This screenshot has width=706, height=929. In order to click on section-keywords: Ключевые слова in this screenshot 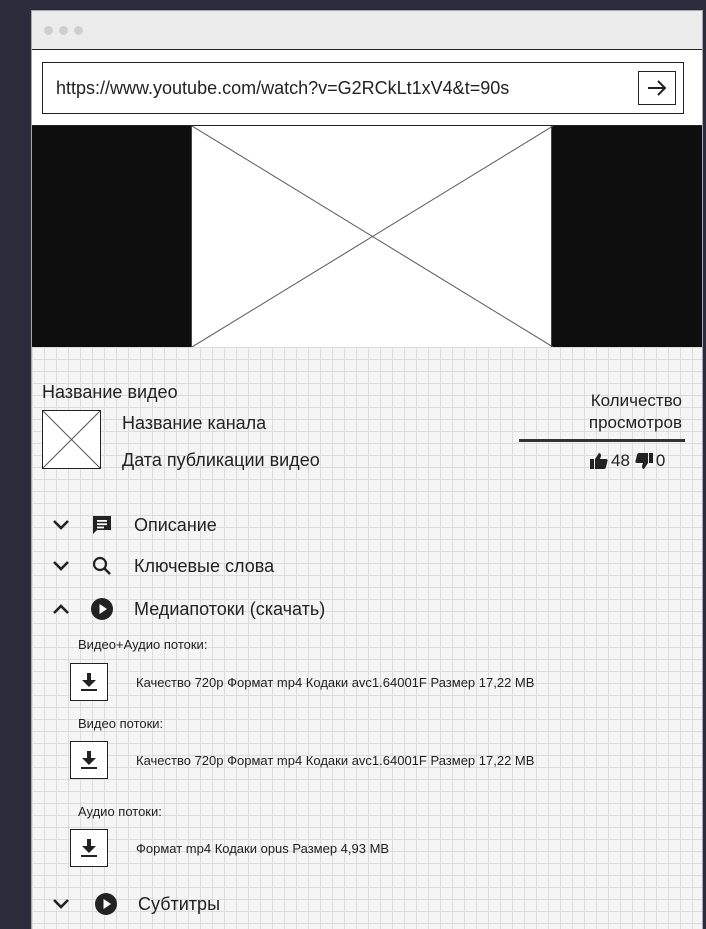, I will do `click(162, 566)`.